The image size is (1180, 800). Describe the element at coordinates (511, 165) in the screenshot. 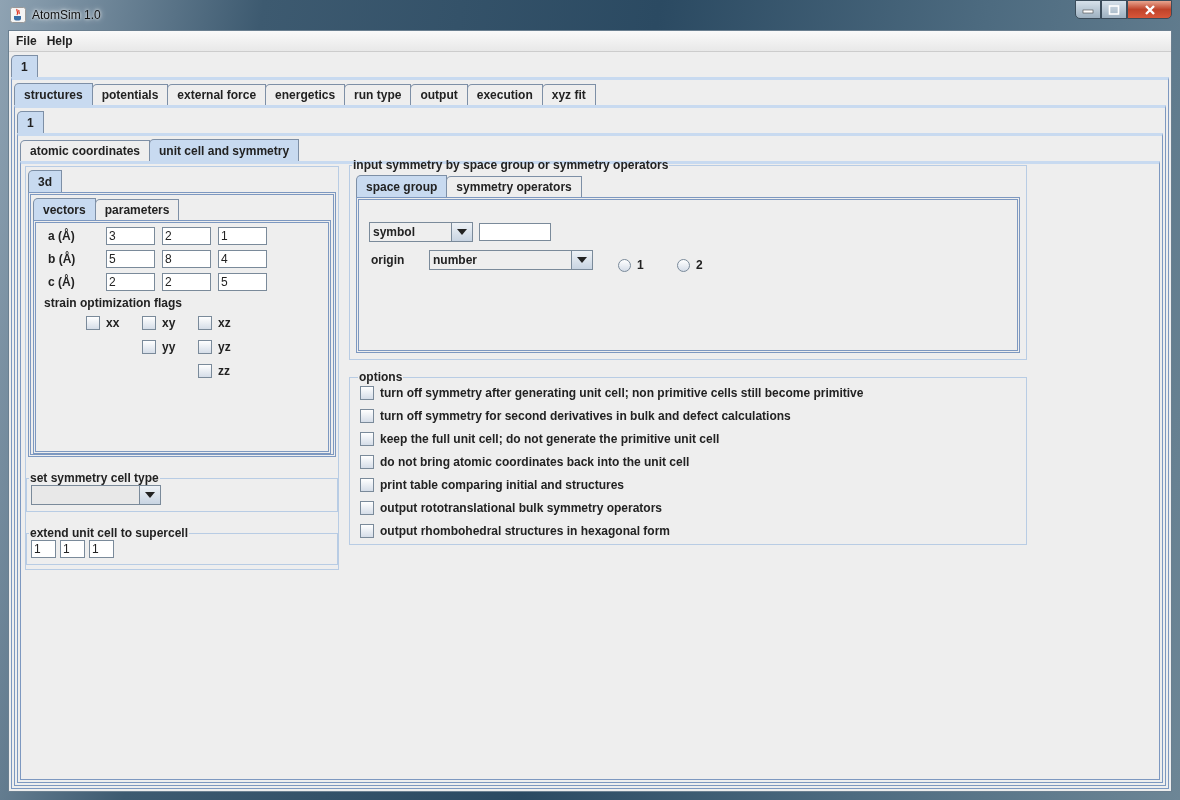

I see `group-title: input symmetry by space group or symmetry operators` at that location.